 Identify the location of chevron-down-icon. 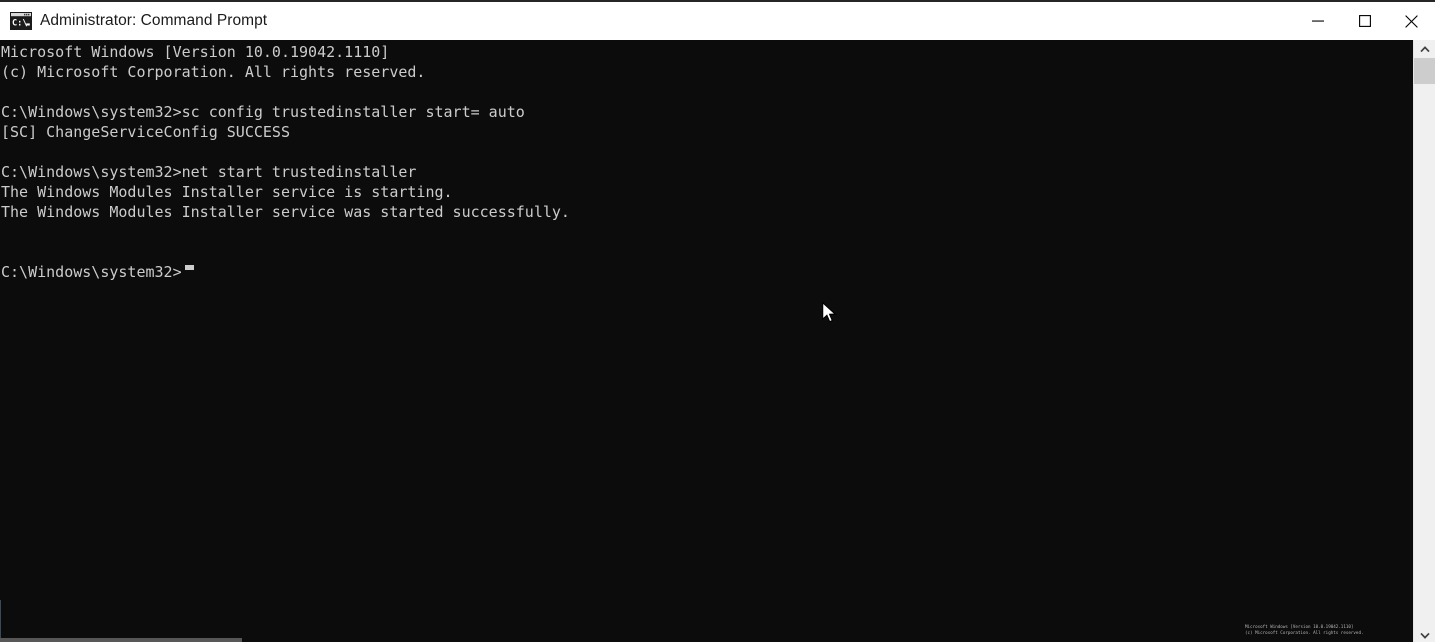
(1424, 635).